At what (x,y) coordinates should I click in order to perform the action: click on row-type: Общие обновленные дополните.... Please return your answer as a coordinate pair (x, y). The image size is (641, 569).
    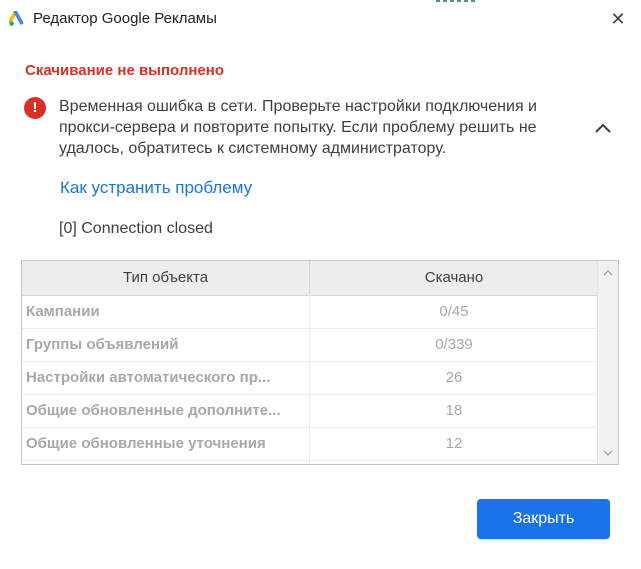
    Looking at the image, I should click on (153, 410).